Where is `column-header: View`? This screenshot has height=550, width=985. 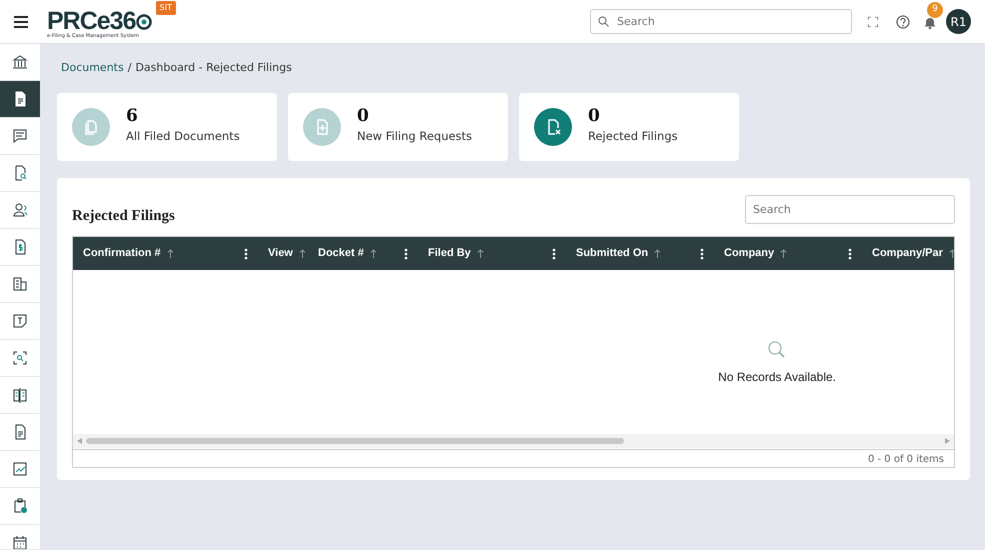
column-header: View is located at coordinates (283, 253).